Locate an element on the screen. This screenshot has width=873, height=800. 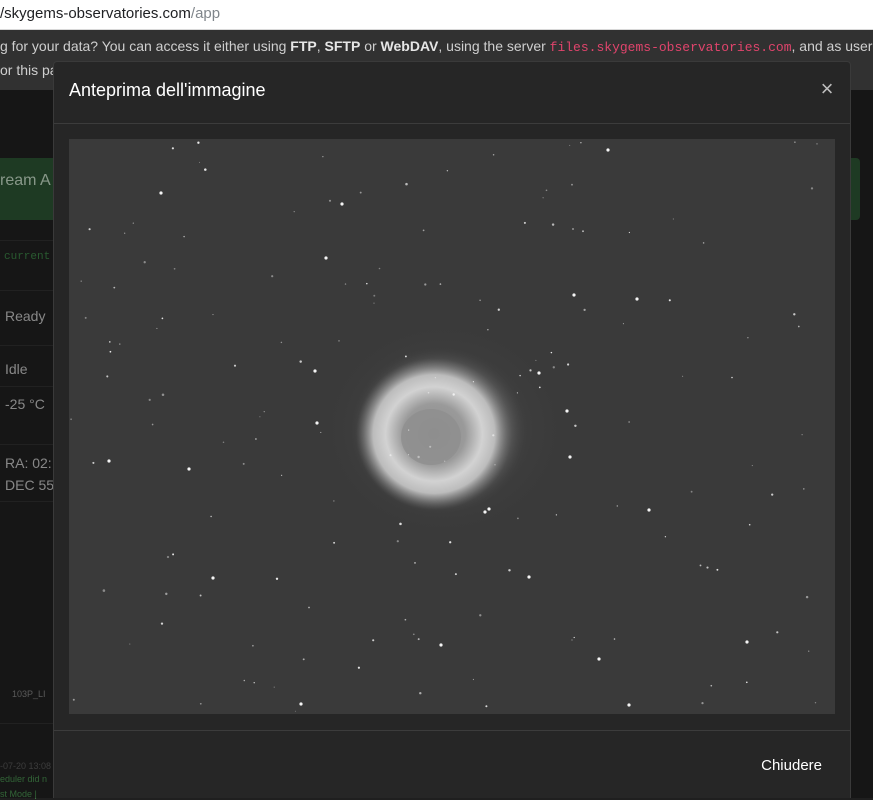
close-button: Chiudere is located at coordinates (791, 765).